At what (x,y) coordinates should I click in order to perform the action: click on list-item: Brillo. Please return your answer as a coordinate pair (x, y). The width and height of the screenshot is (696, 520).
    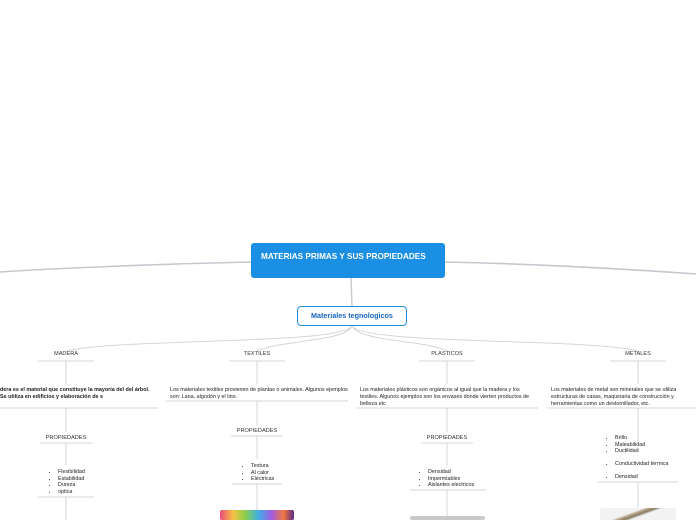
    Looking at the image, I should click on (641, 438).